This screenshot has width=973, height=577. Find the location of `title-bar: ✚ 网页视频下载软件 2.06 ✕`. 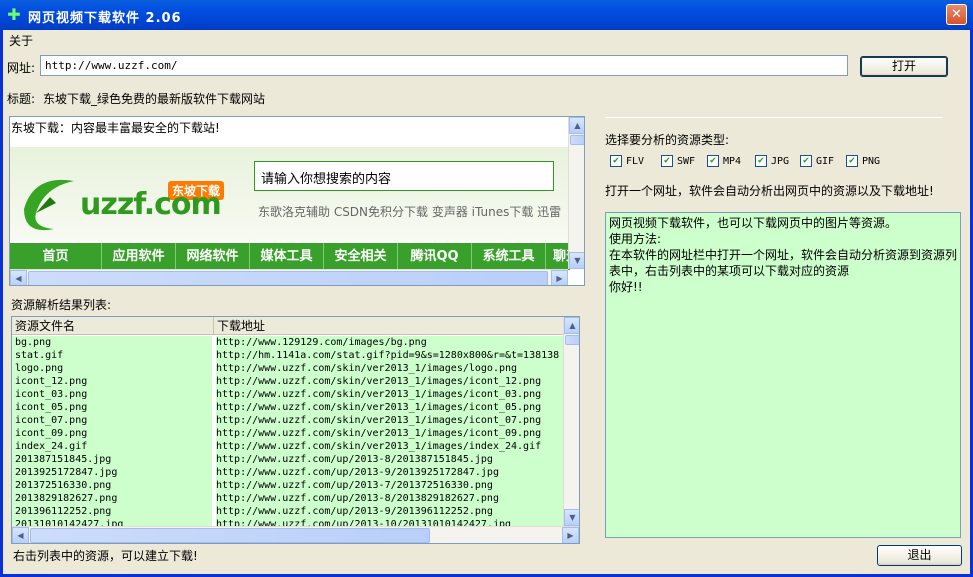

title-bar: ✚ 网页视频下载软件 2.06 ✕ is located at coordinates (486, 15).